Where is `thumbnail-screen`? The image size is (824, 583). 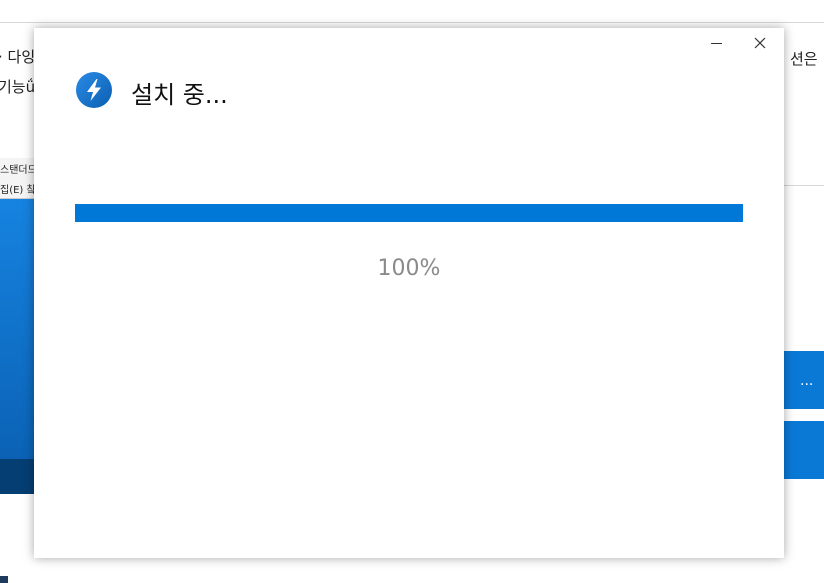 thumbnail-screen is located at coordinates (18, 329).